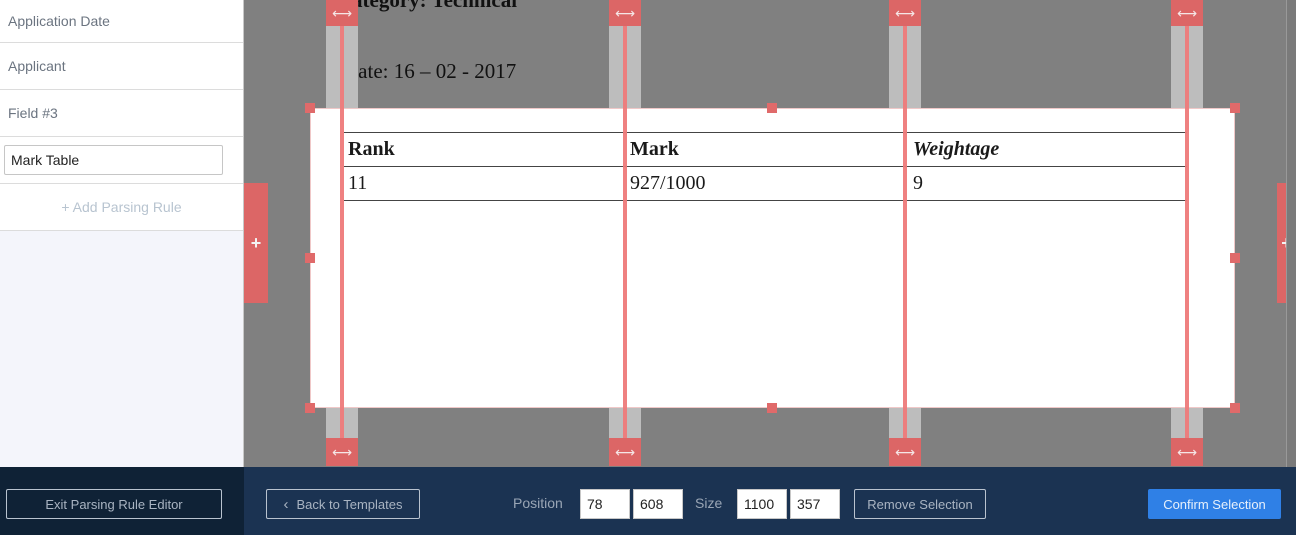 Image resolution: width=1296 pixels, height=535 pixels. I want to click on resize-handle-top-left, so click(310, 108).